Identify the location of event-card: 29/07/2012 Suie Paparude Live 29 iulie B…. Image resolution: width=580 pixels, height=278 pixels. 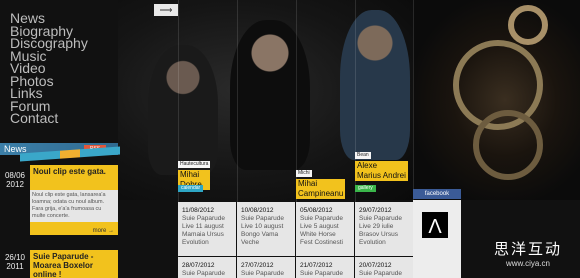
(384, 229).